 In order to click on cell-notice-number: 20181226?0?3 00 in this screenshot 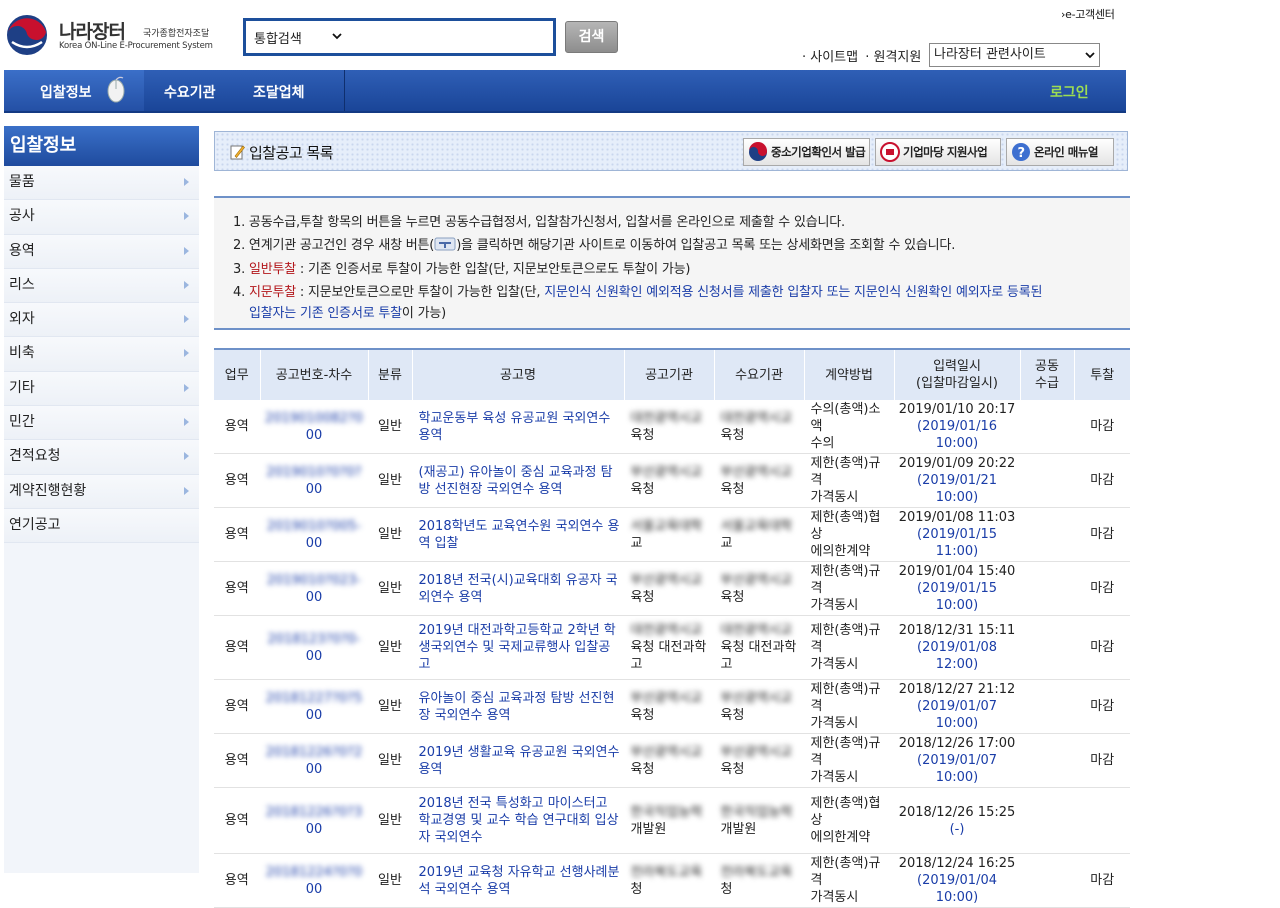, I will do `click(313, 820)`.